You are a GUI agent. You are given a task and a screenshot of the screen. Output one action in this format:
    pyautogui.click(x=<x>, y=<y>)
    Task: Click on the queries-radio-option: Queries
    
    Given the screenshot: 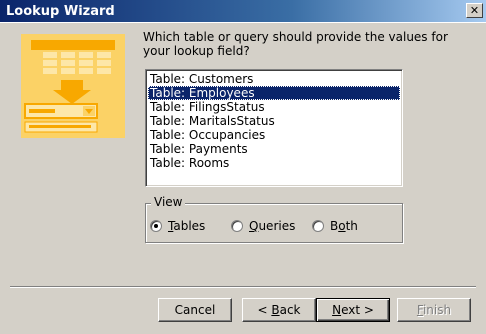 What is the action you would take?
    pyautogui.click(x=263, y=226)
    